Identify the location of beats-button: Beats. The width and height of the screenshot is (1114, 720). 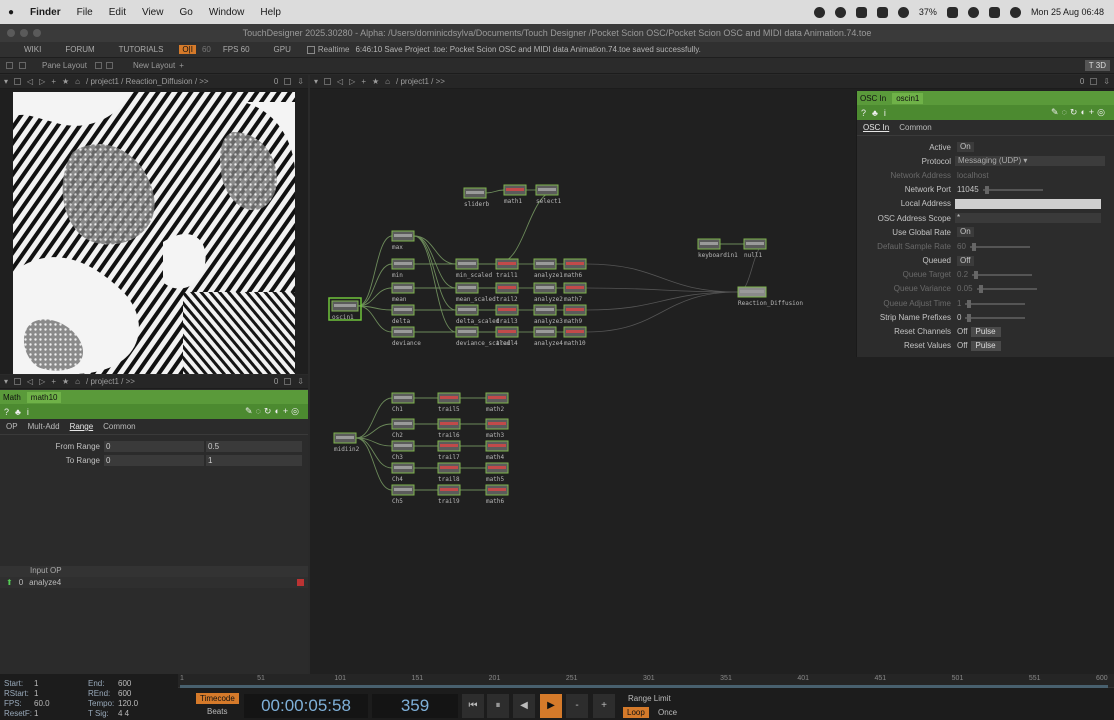
(217, 711).